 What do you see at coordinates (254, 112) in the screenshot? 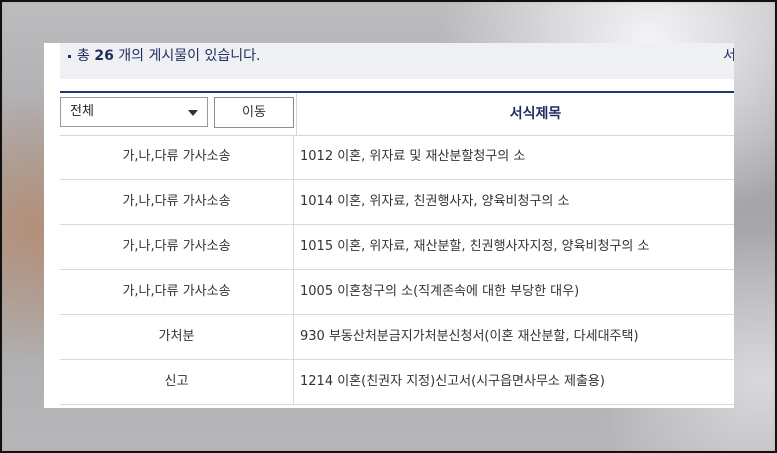
I see `move-button: 이동` at bounding box center [254, 112].